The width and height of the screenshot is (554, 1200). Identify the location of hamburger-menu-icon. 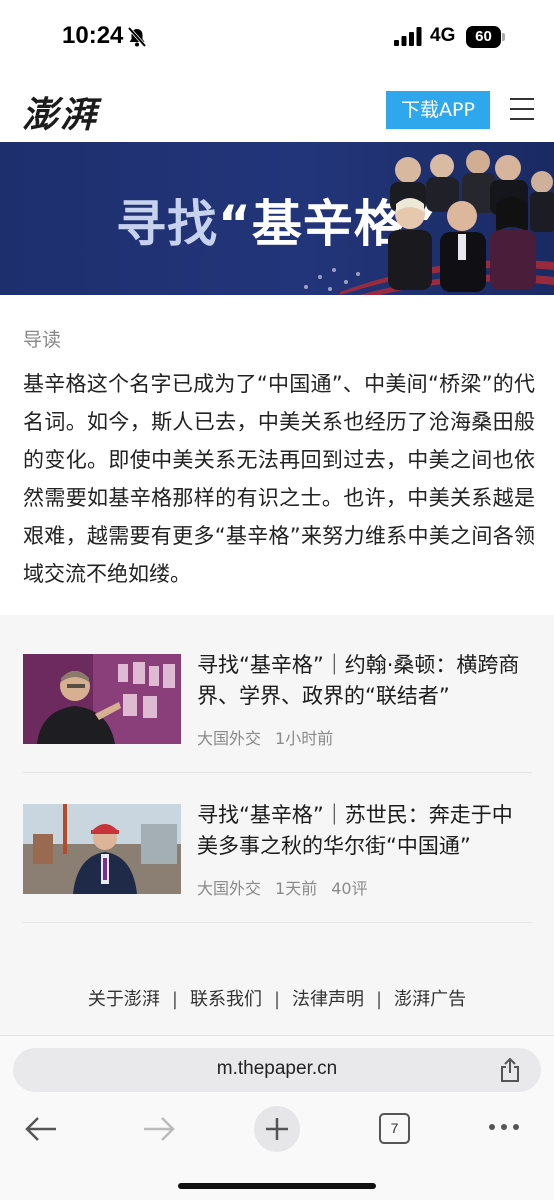
(522, 109).